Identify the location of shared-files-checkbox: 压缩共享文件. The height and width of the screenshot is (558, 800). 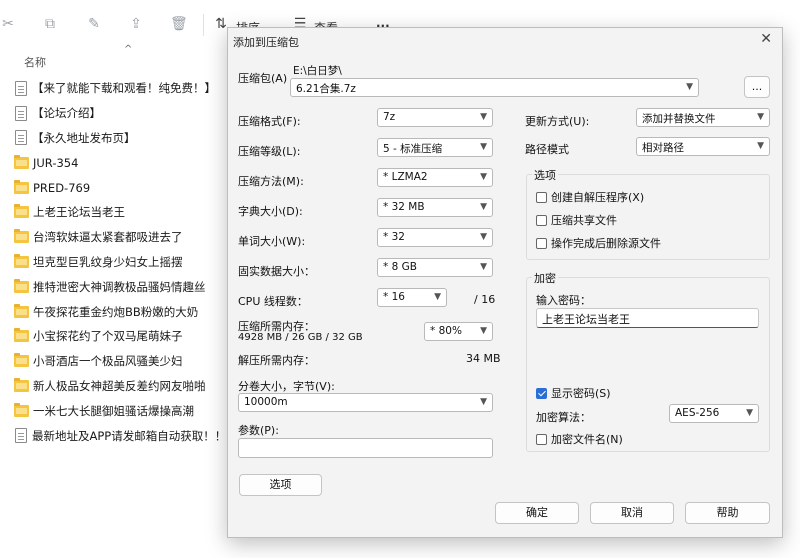
(576, 220).